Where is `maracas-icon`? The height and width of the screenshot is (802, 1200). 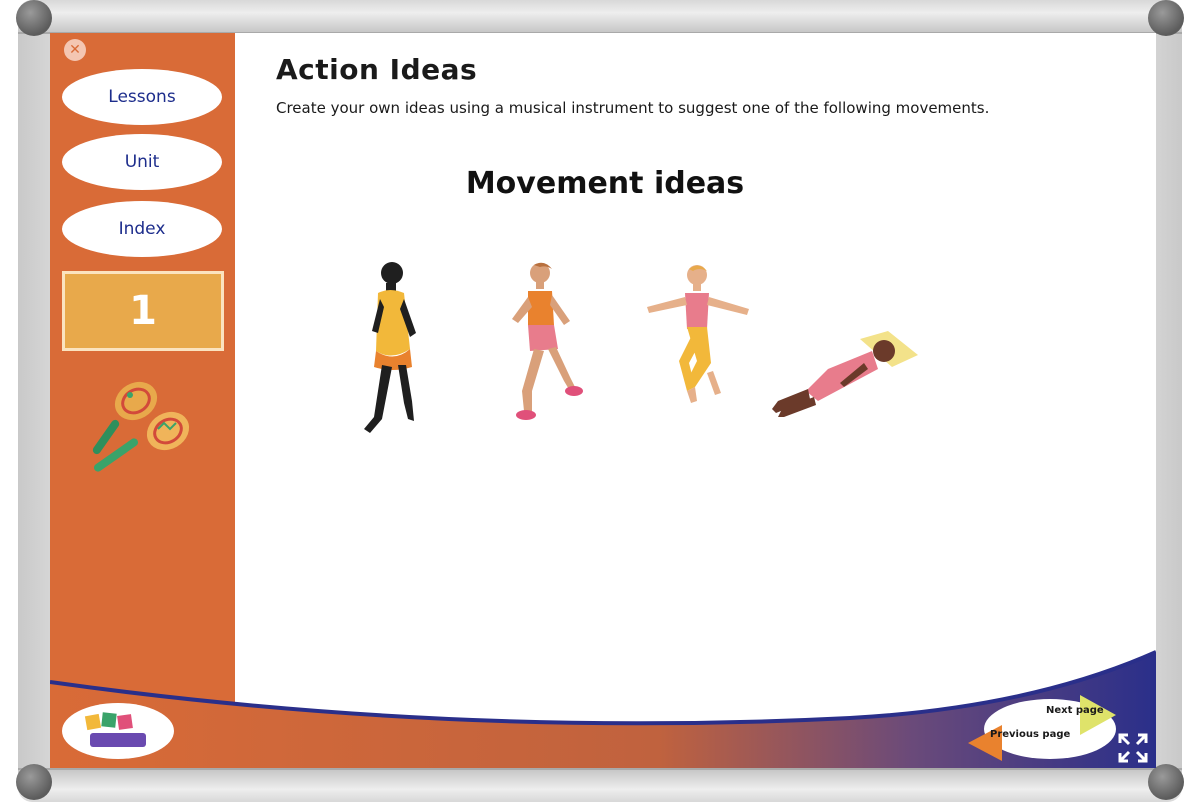
maracas-icon is located at coordinates (141, 426).